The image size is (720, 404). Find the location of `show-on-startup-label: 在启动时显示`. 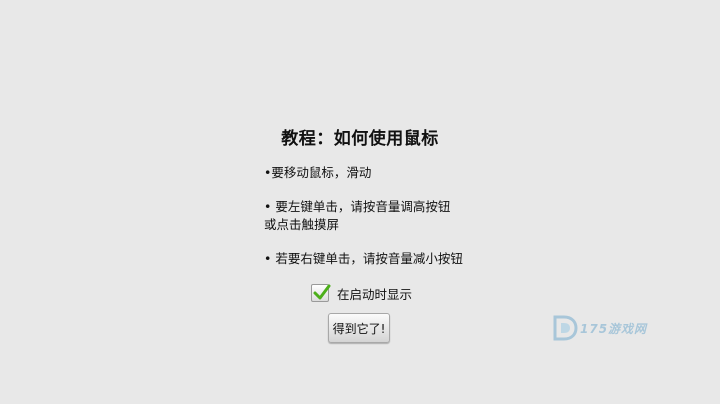

show-on-startup-label: 在启动时显示 is located at coordinates (375, 294).